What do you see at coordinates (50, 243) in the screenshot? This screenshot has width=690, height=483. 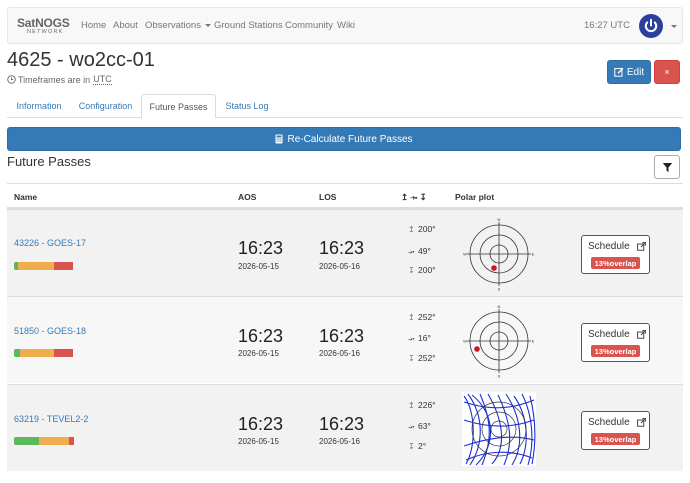 I see `satellite-link: 43226 - GOES-17` at bounding box center [50, 243].